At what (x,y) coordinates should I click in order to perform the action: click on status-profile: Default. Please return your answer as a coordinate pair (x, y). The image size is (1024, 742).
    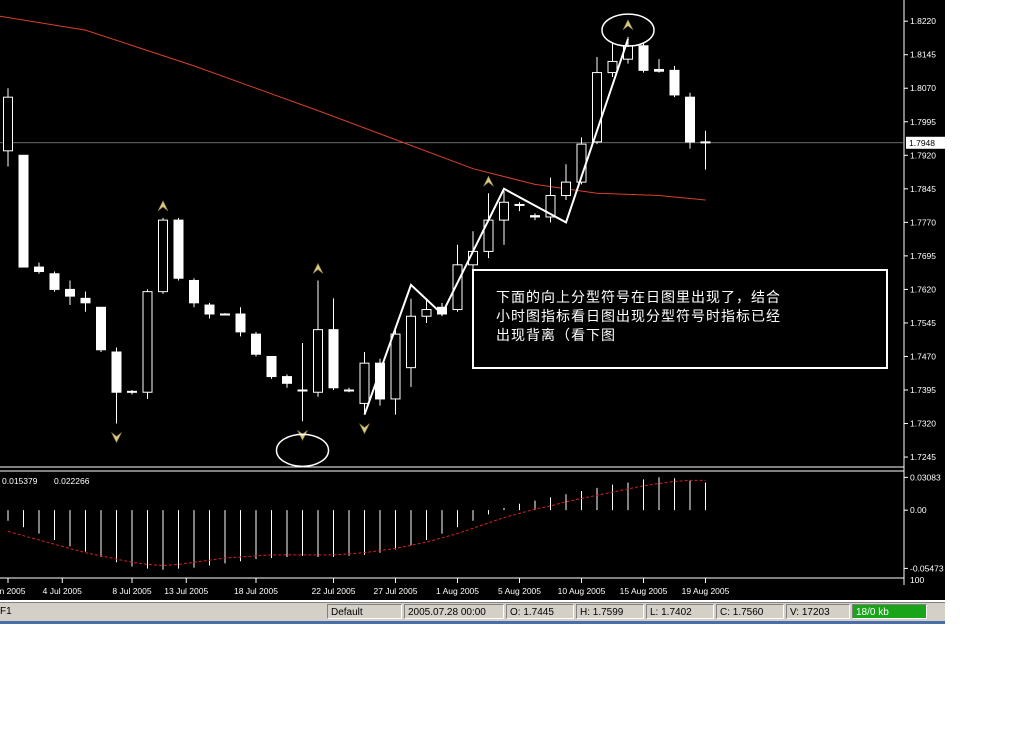
    Looking at the image, I should click on (364, 611).